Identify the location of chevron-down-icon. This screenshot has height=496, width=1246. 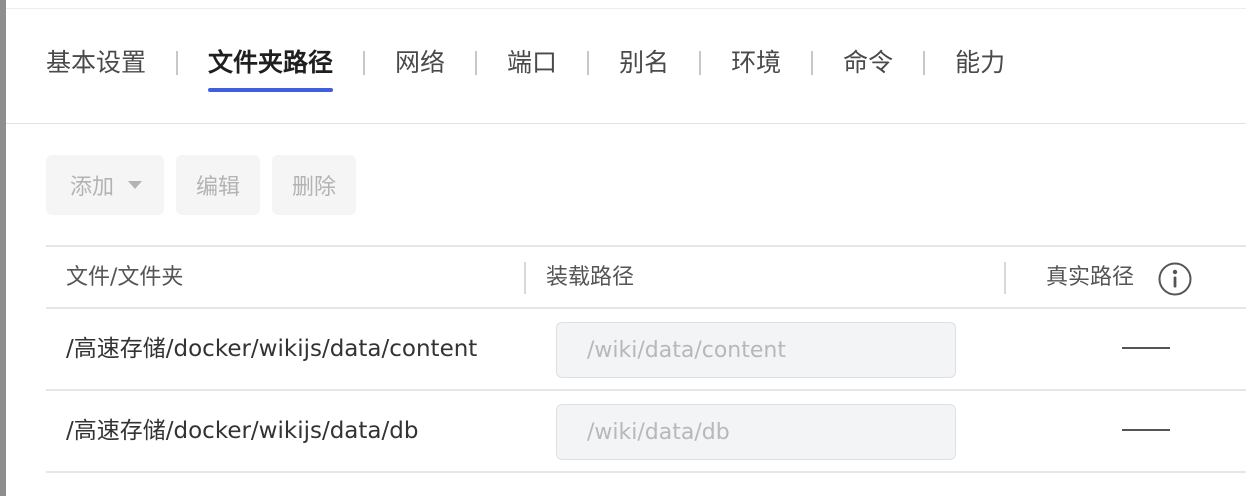
(135, 185).